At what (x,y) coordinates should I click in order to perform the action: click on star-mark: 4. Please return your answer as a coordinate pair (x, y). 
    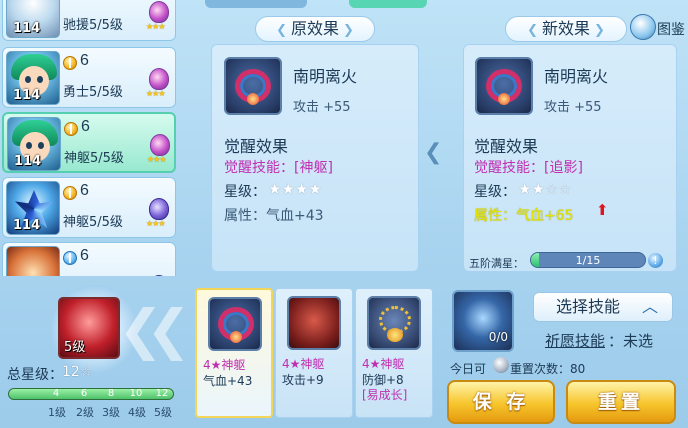
    Looking at the image, I should click on (56, 393).